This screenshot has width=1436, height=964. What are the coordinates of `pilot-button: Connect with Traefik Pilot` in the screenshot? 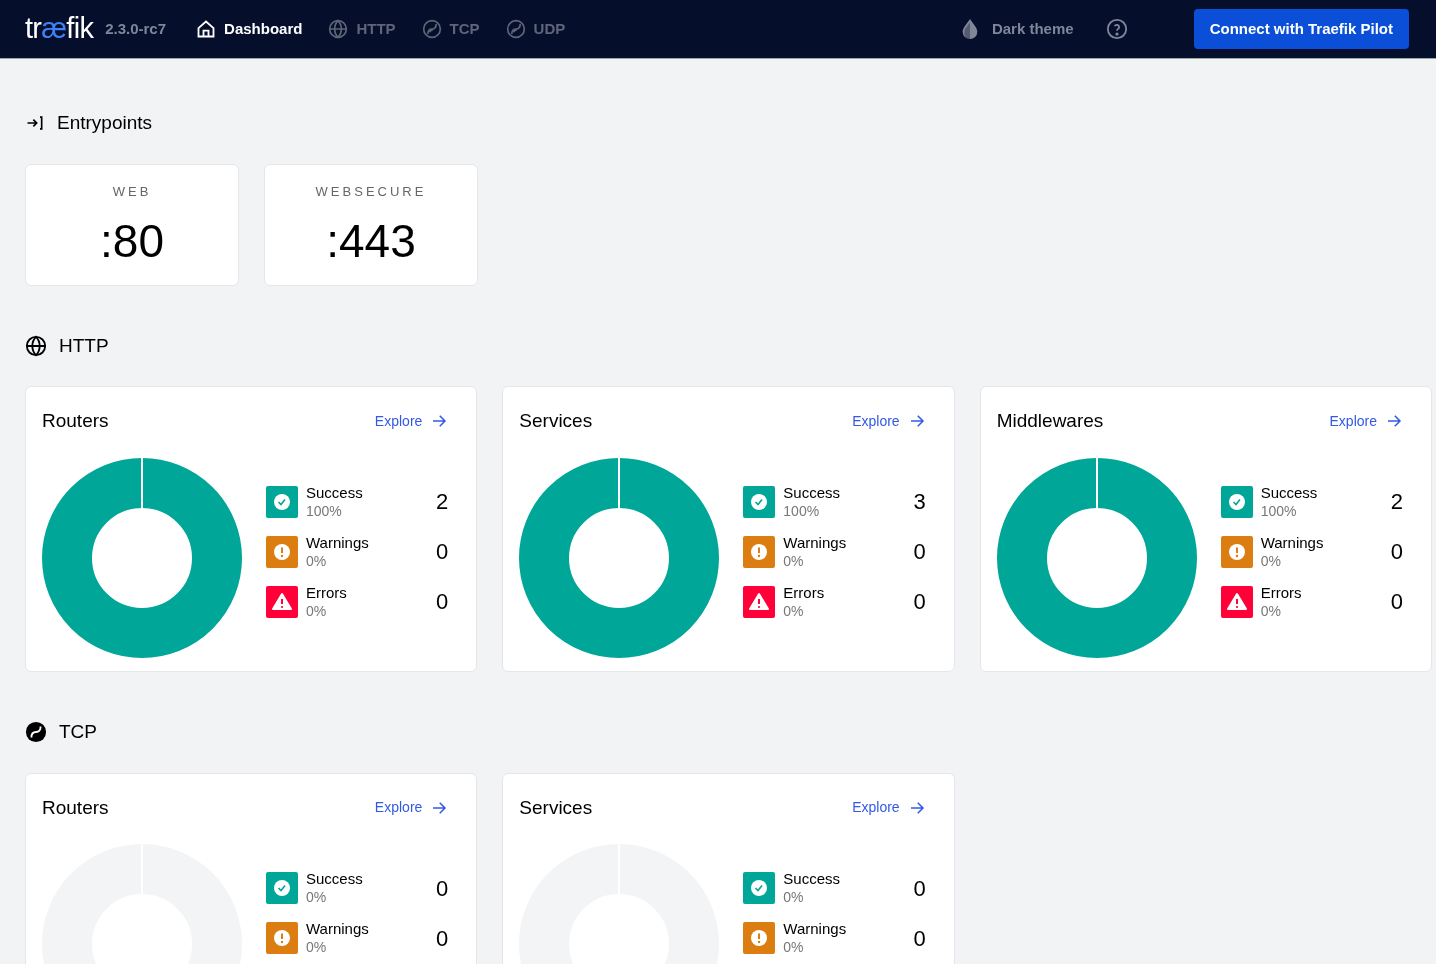 It's located at (1301, 29).